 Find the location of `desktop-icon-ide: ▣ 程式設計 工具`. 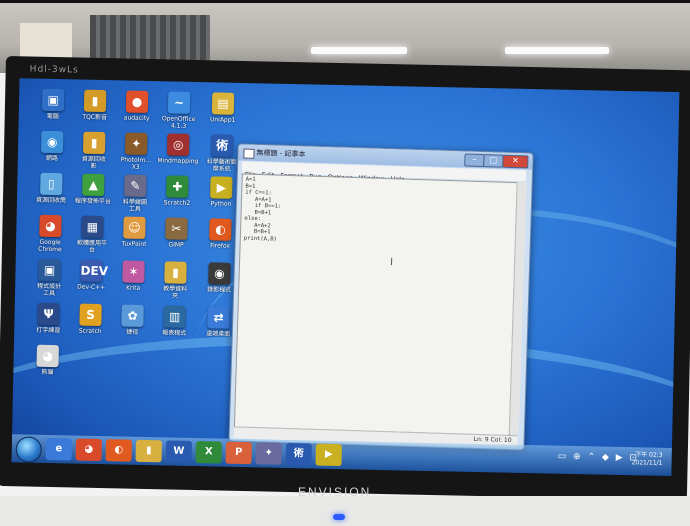

desktop-icon-ide: ▣ 程式設計 工具 is located at coordinates (49, 278).